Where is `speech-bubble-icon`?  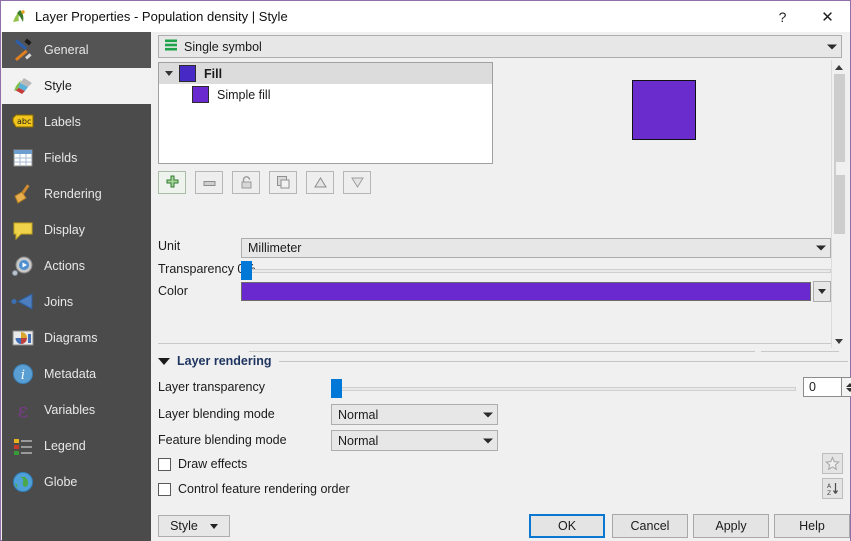
speech-bubble-icon is located at coordinates (23, 230).